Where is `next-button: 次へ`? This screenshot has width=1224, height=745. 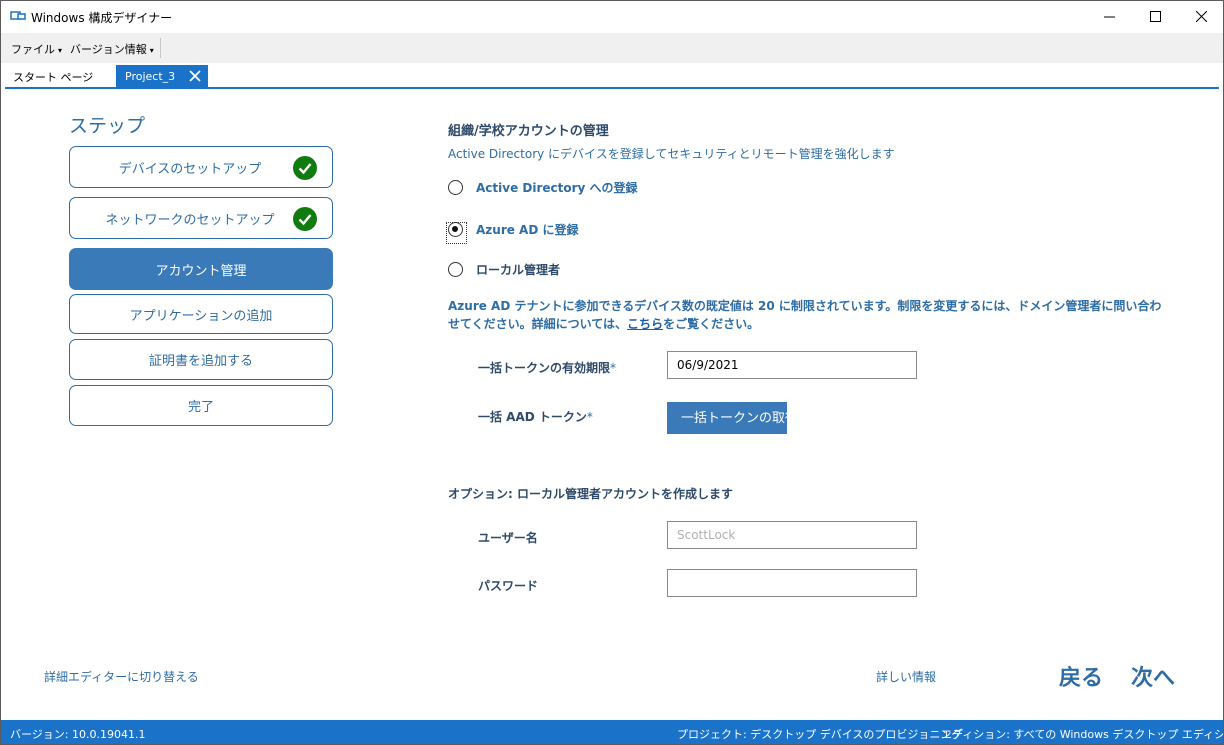
next-button: 次へ is located at coordinates (1153, 676).